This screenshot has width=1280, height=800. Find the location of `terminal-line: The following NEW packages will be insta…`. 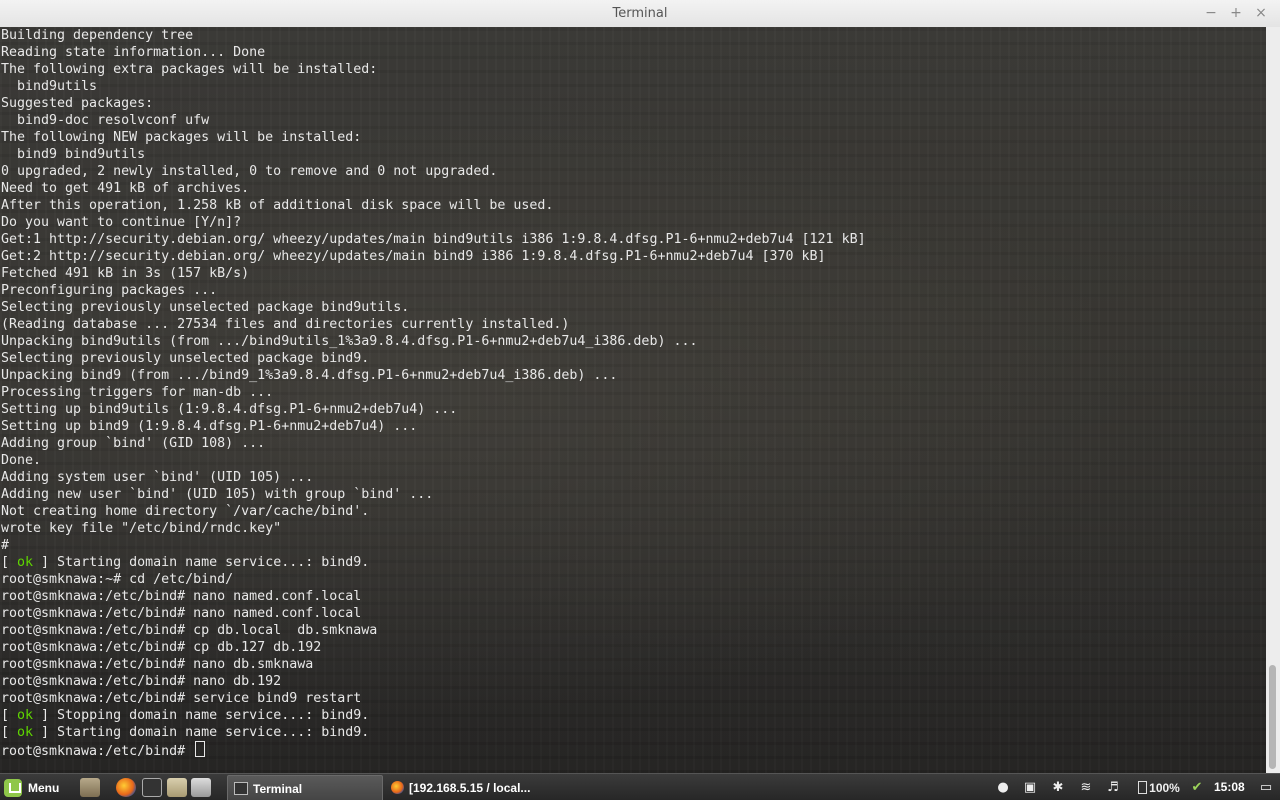

terminal-line: The following NEW packages will be insta… is located at coordinates (181, 137).